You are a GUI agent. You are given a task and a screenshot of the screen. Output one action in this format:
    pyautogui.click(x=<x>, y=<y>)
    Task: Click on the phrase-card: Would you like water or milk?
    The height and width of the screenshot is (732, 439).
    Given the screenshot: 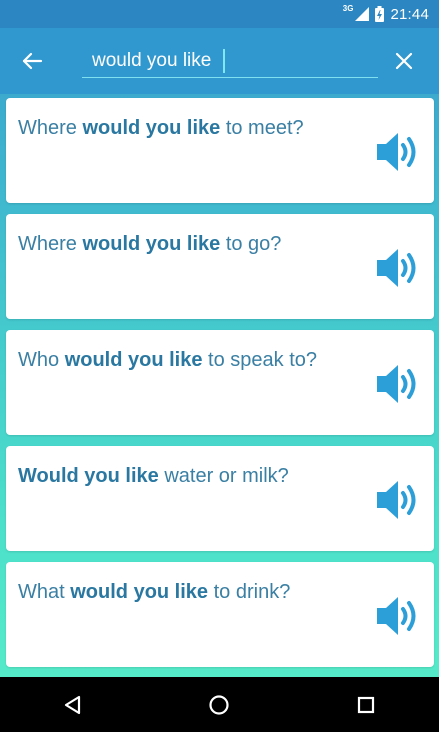 What is the action you would take?
    pyautogui.click(x=220, y=498)
    